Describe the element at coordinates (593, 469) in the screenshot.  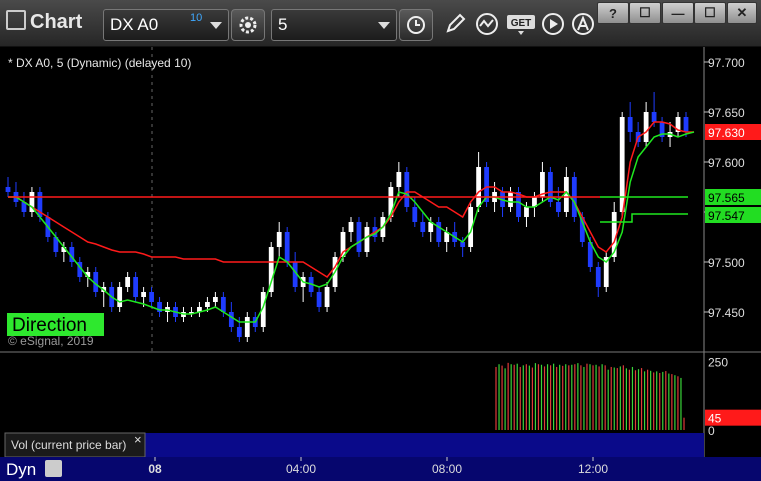
I see `time-tick-label: 12:00` at that location.